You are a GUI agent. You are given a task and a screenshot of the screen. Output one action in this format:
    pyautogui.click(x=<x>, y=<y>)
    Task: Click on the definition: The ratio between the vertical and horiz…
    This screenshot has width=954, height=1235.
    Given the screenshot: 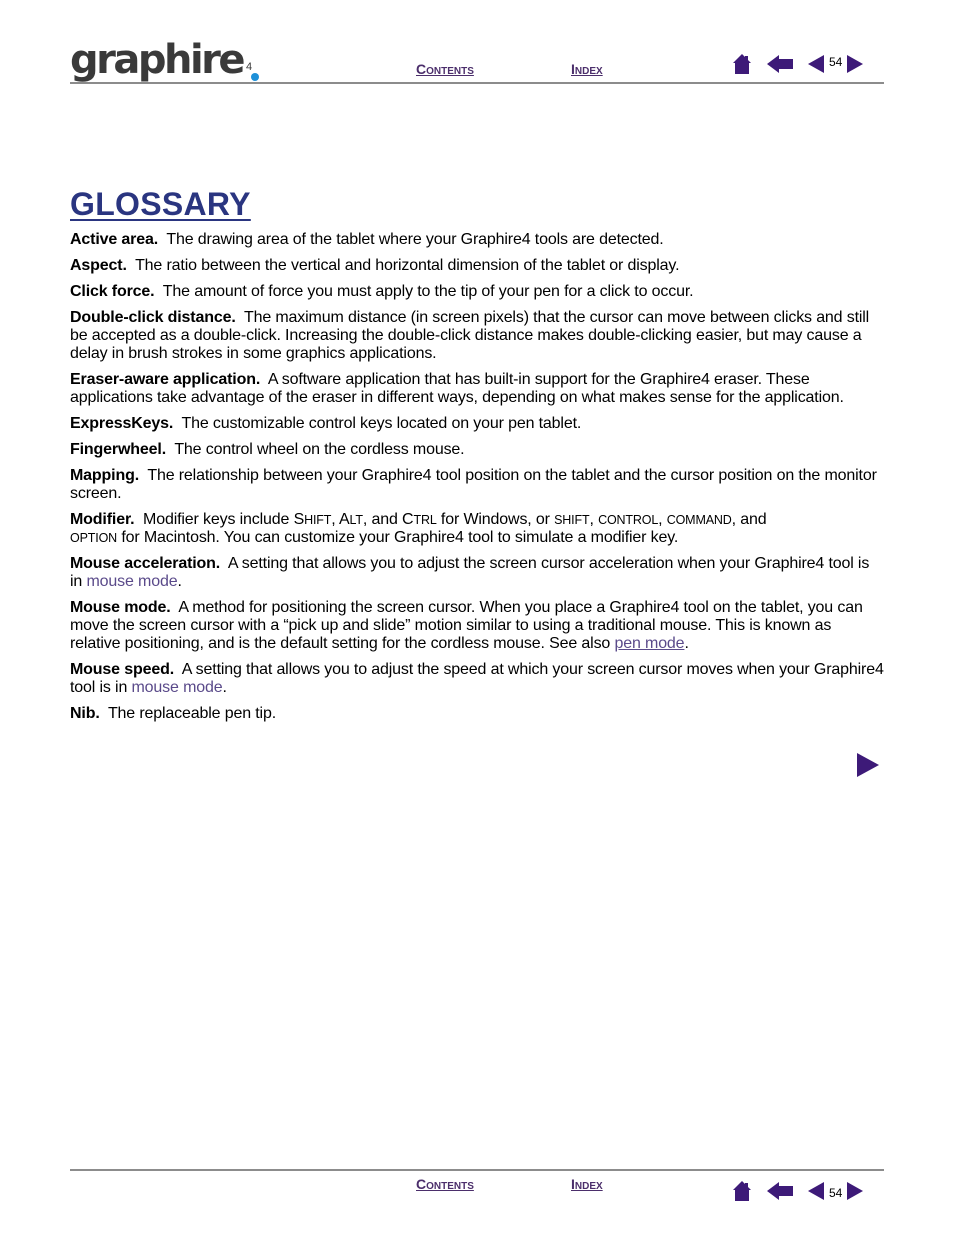 What is the action you would take?
    pyautogui.click(x=407, y=265)
    